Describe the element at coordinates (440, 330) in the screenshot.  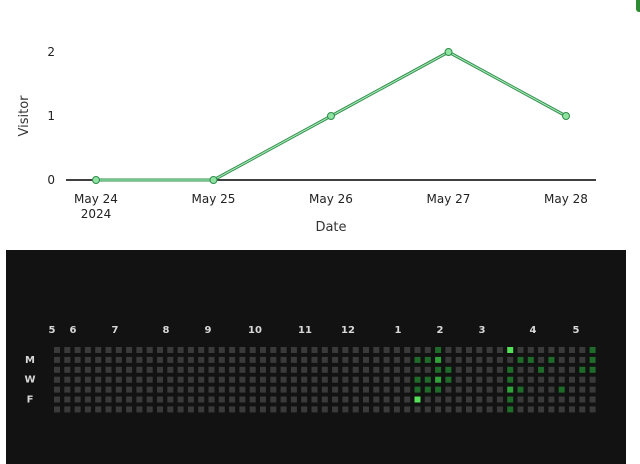
I see `heatmap-month-label: 2` at that location.